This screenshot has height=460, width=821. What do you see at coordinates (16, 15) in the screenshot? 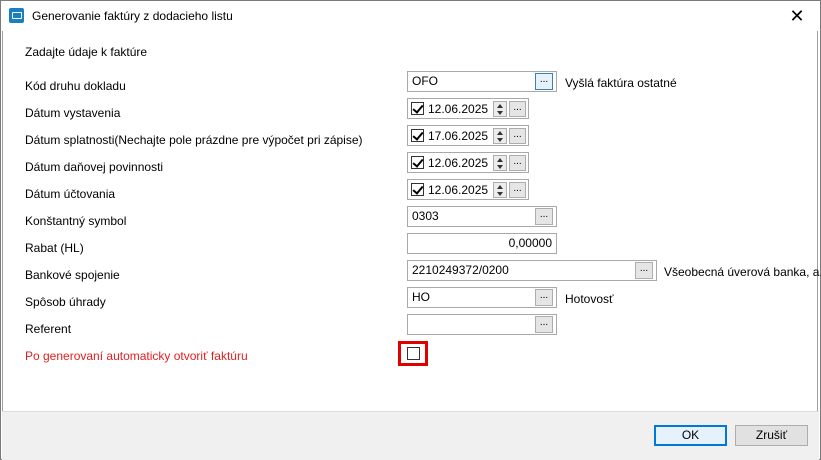
I see `app-icon` at bounding box center [16, 15].